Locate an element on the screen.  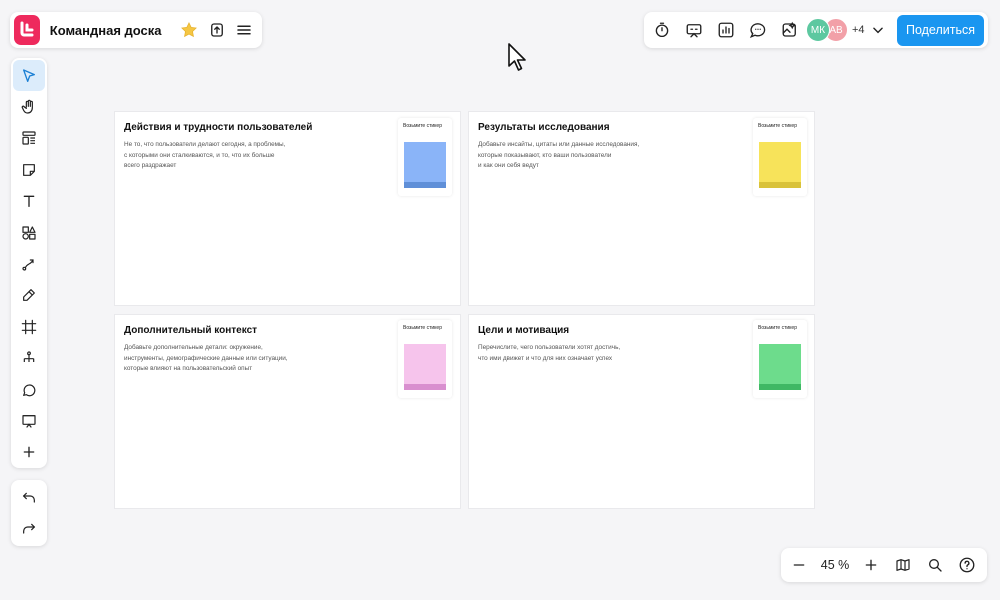
help-icon is located at coordinates (967, 565).